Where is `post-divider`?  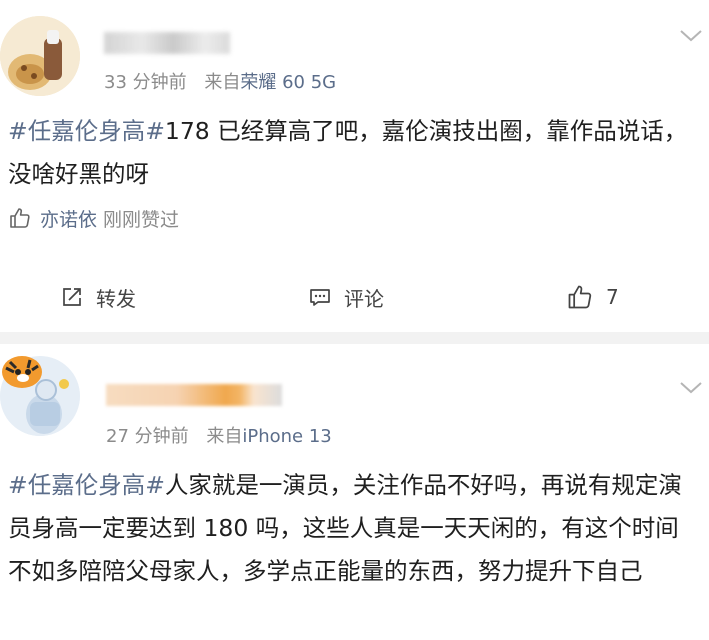
post-divider is located at coordinates (354, 338).